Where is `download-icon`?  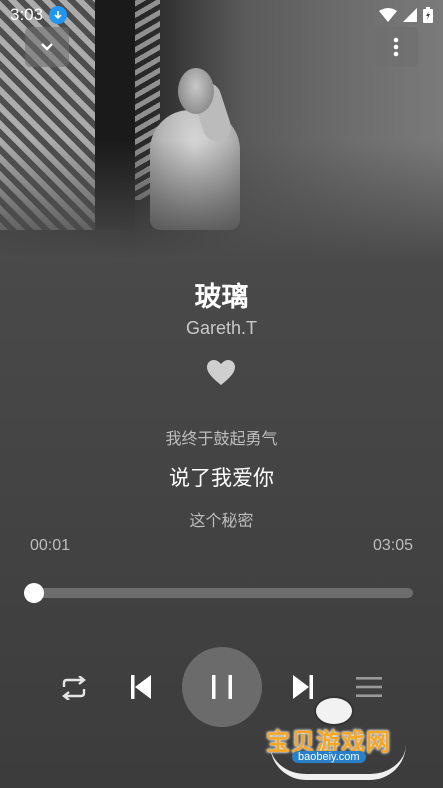 download-icon is located at coordinates (58, 15).